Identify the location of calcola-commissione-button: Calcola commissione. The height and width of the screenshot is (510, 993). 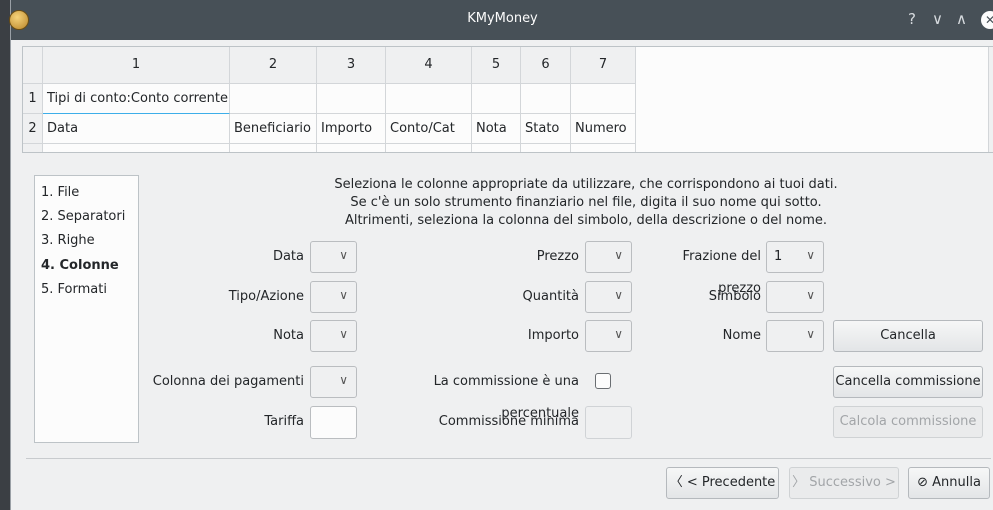
(908, 422).